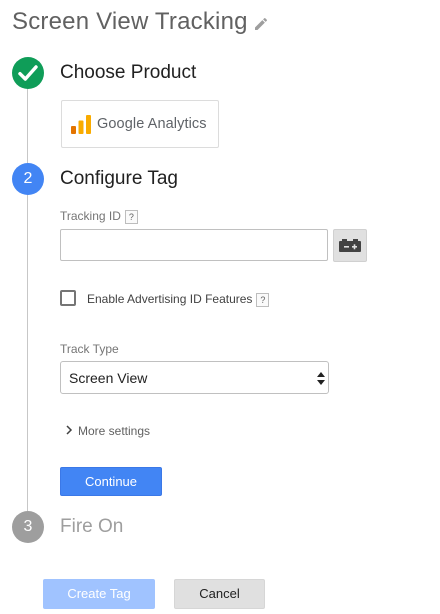 The width and height of the screenshot is (440, 614). Describe the element at coordinates (119, 178) in the screenshot. I see `step-2-title: Configure Tag` at that location.